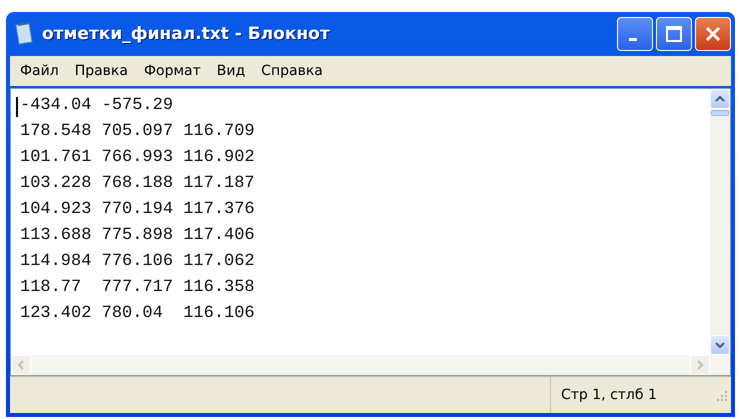 This screenshot has height=419, width=739. I want to click on scroll-down-button, so click(720, 345).